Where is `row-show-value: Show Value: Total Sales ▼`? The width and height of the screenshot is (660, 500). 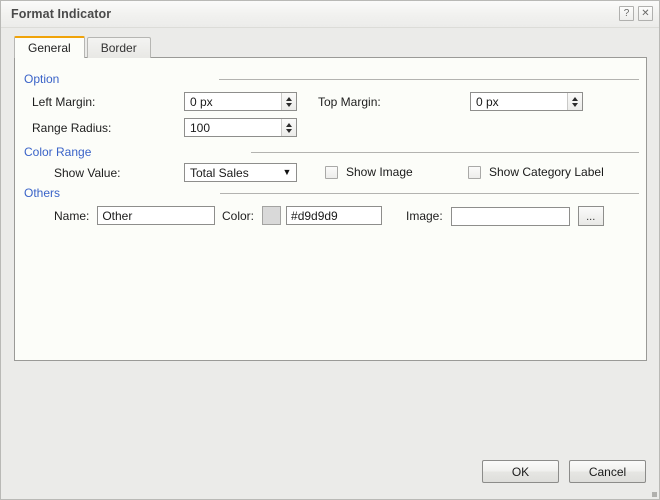 row-show-value: Show Value: Total Sales ▼ is located at coordinates (164, 172).